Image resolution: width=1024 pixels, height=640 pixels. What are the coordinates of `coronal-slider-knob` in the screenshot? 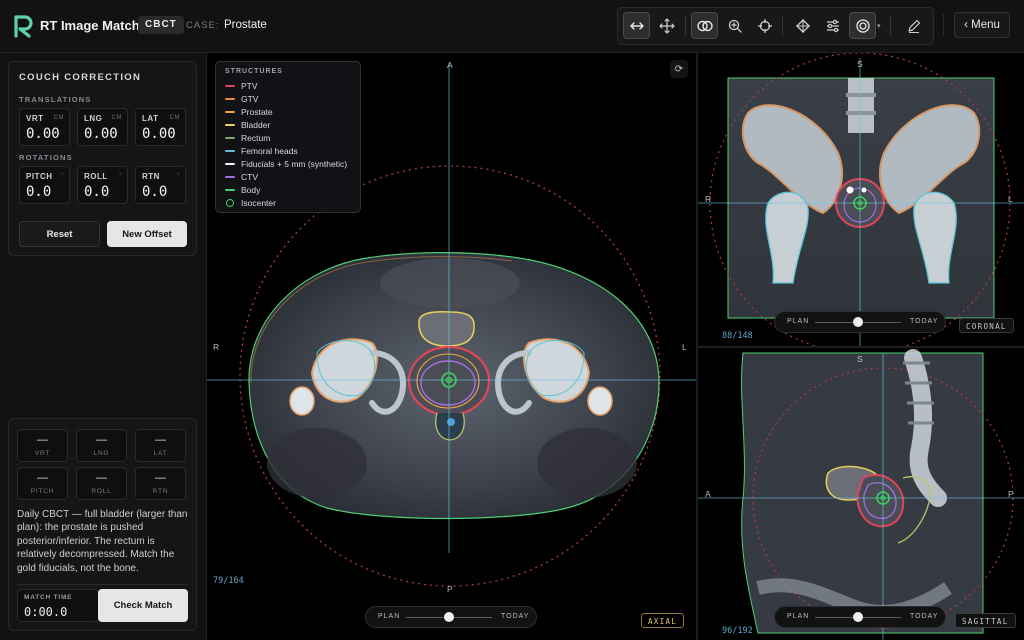 It's located at (858, 322).